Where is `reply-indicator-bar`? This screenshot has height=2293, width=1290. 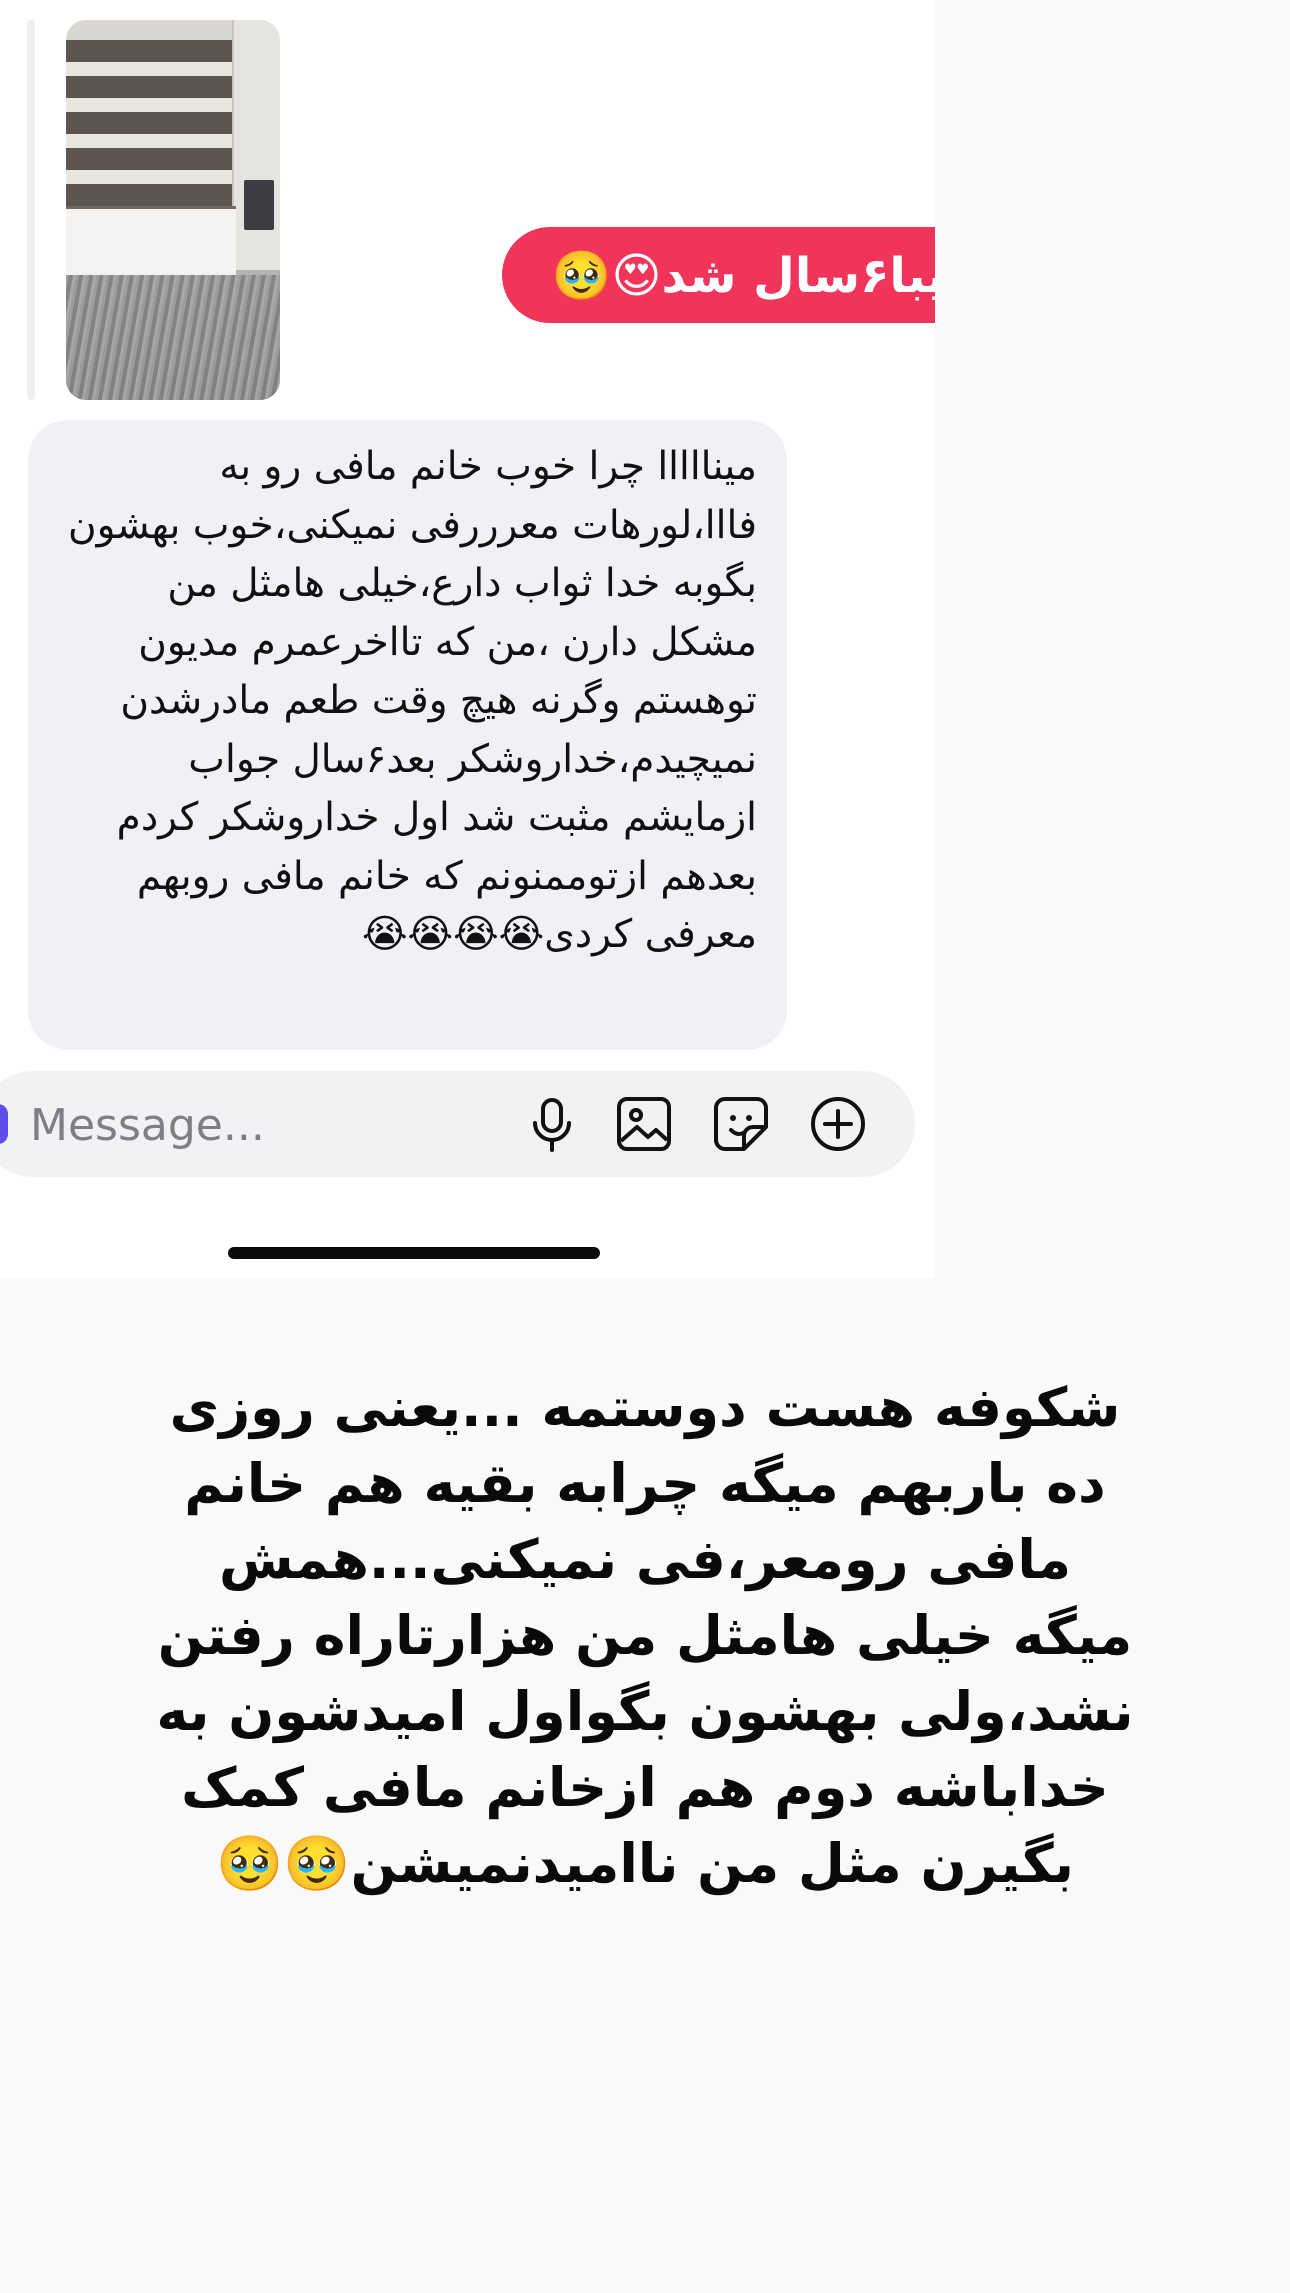 reply-indicator-bar is located at coordinates (31, 210).